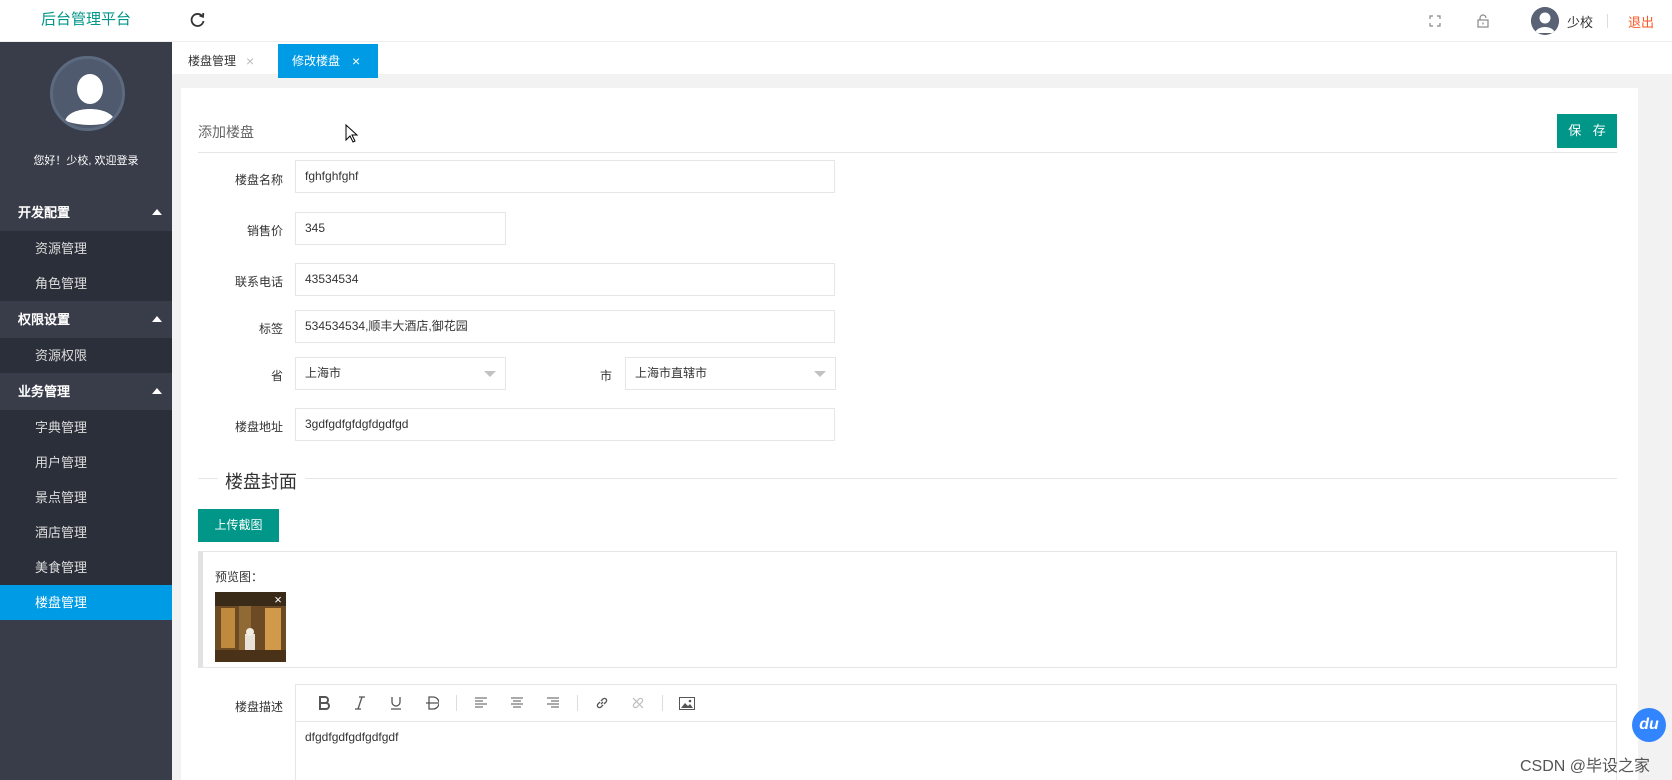 Image resolution: width=1672 pixels, height=780 pixels. Describe the element at coordinates (86, 427) in the screenshot. I see `sidebar-item-dictionary: 字典管理` at that location.